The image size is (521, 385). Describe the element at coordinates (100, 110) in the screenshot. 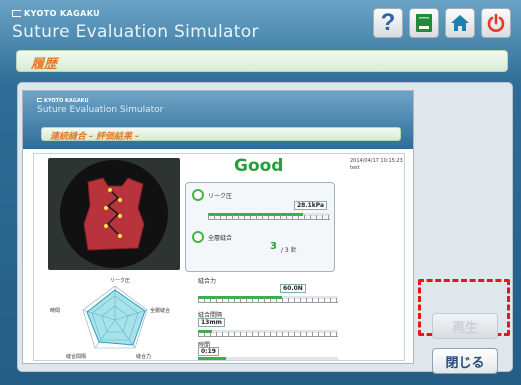

I see `report-title: Suture Evaluation Simulator` at that location.